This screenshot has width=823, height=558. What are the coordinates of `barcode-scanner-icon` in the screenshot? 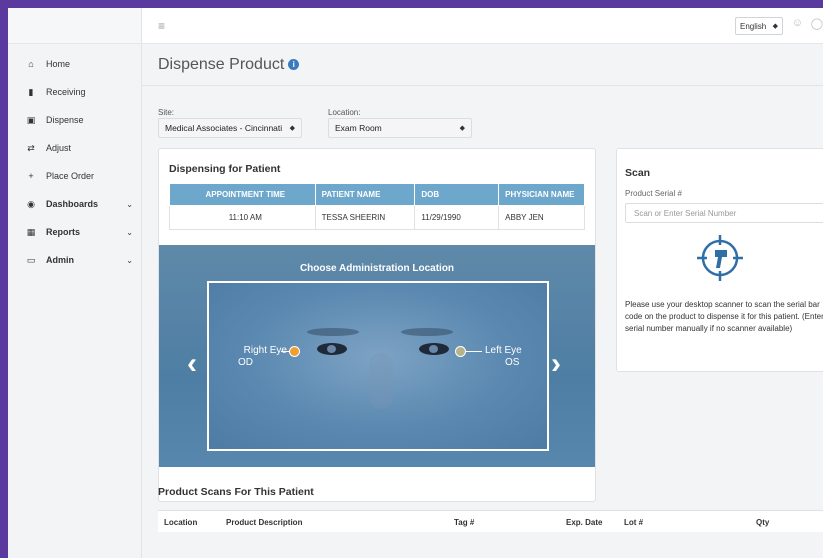 It's located at (720, 258).